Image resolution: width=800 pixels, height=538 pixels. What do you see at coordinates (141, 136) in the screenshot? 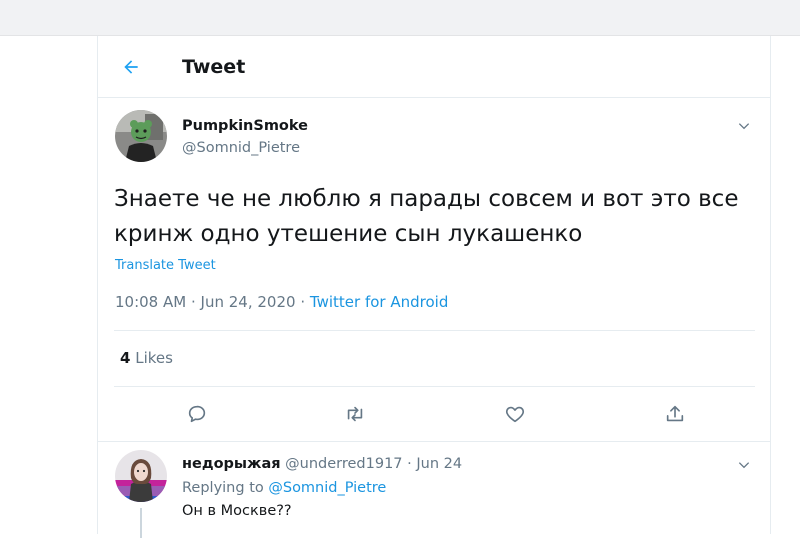
I see `author-avatar` at bounding box center [141, 136].